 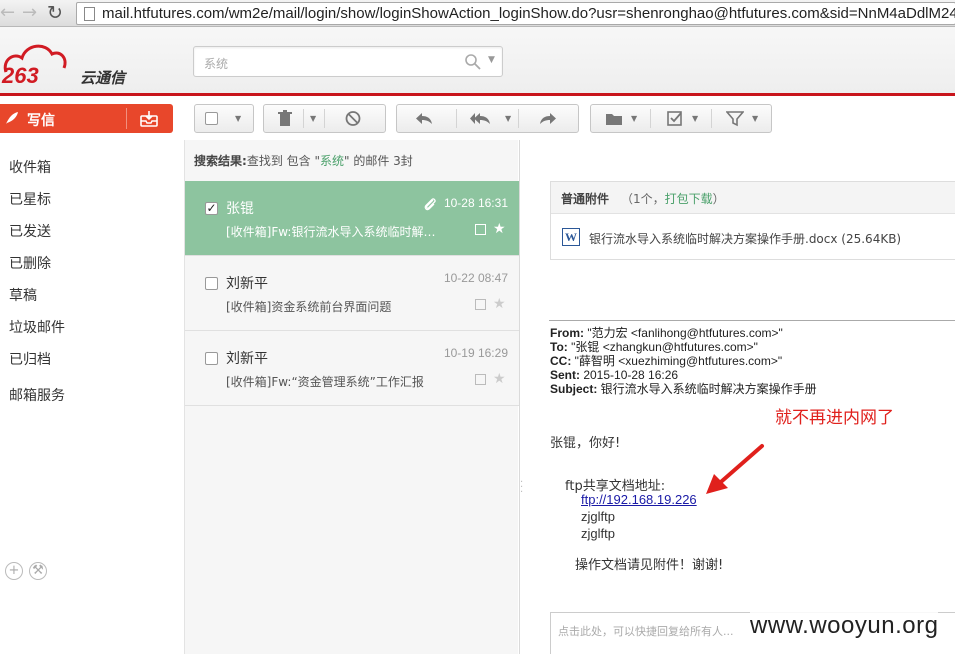 I want to click on wrench-icon: ⚒, so click(x=38, y=571).